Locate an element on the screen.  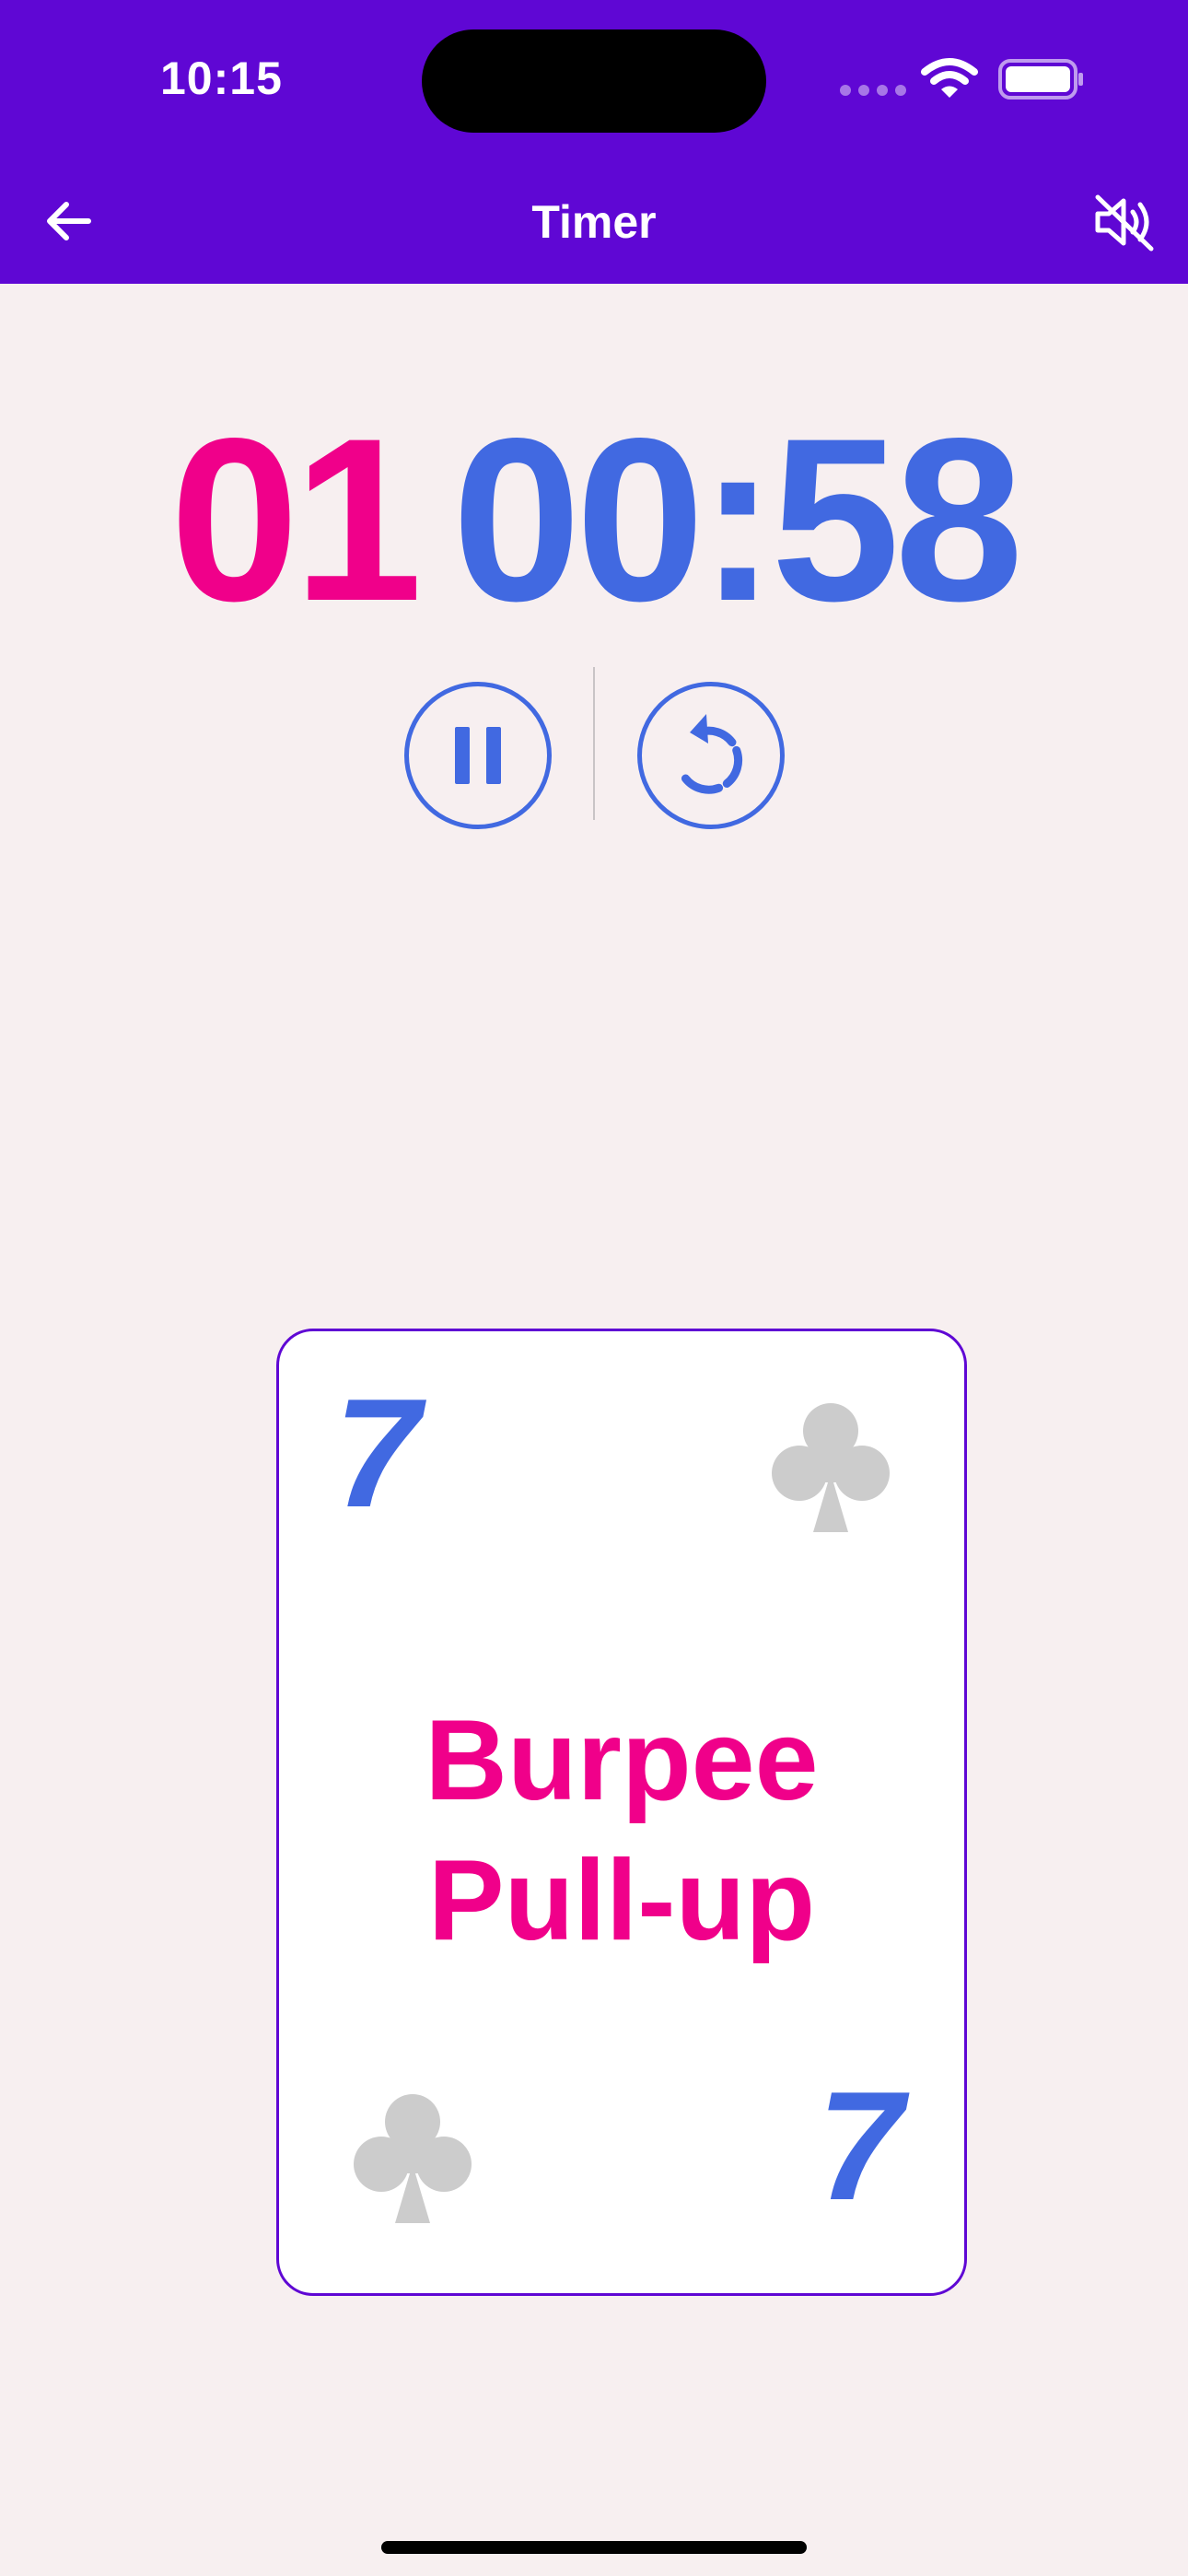
card-rank-top: 7 is located at coordinates (377, 1453).